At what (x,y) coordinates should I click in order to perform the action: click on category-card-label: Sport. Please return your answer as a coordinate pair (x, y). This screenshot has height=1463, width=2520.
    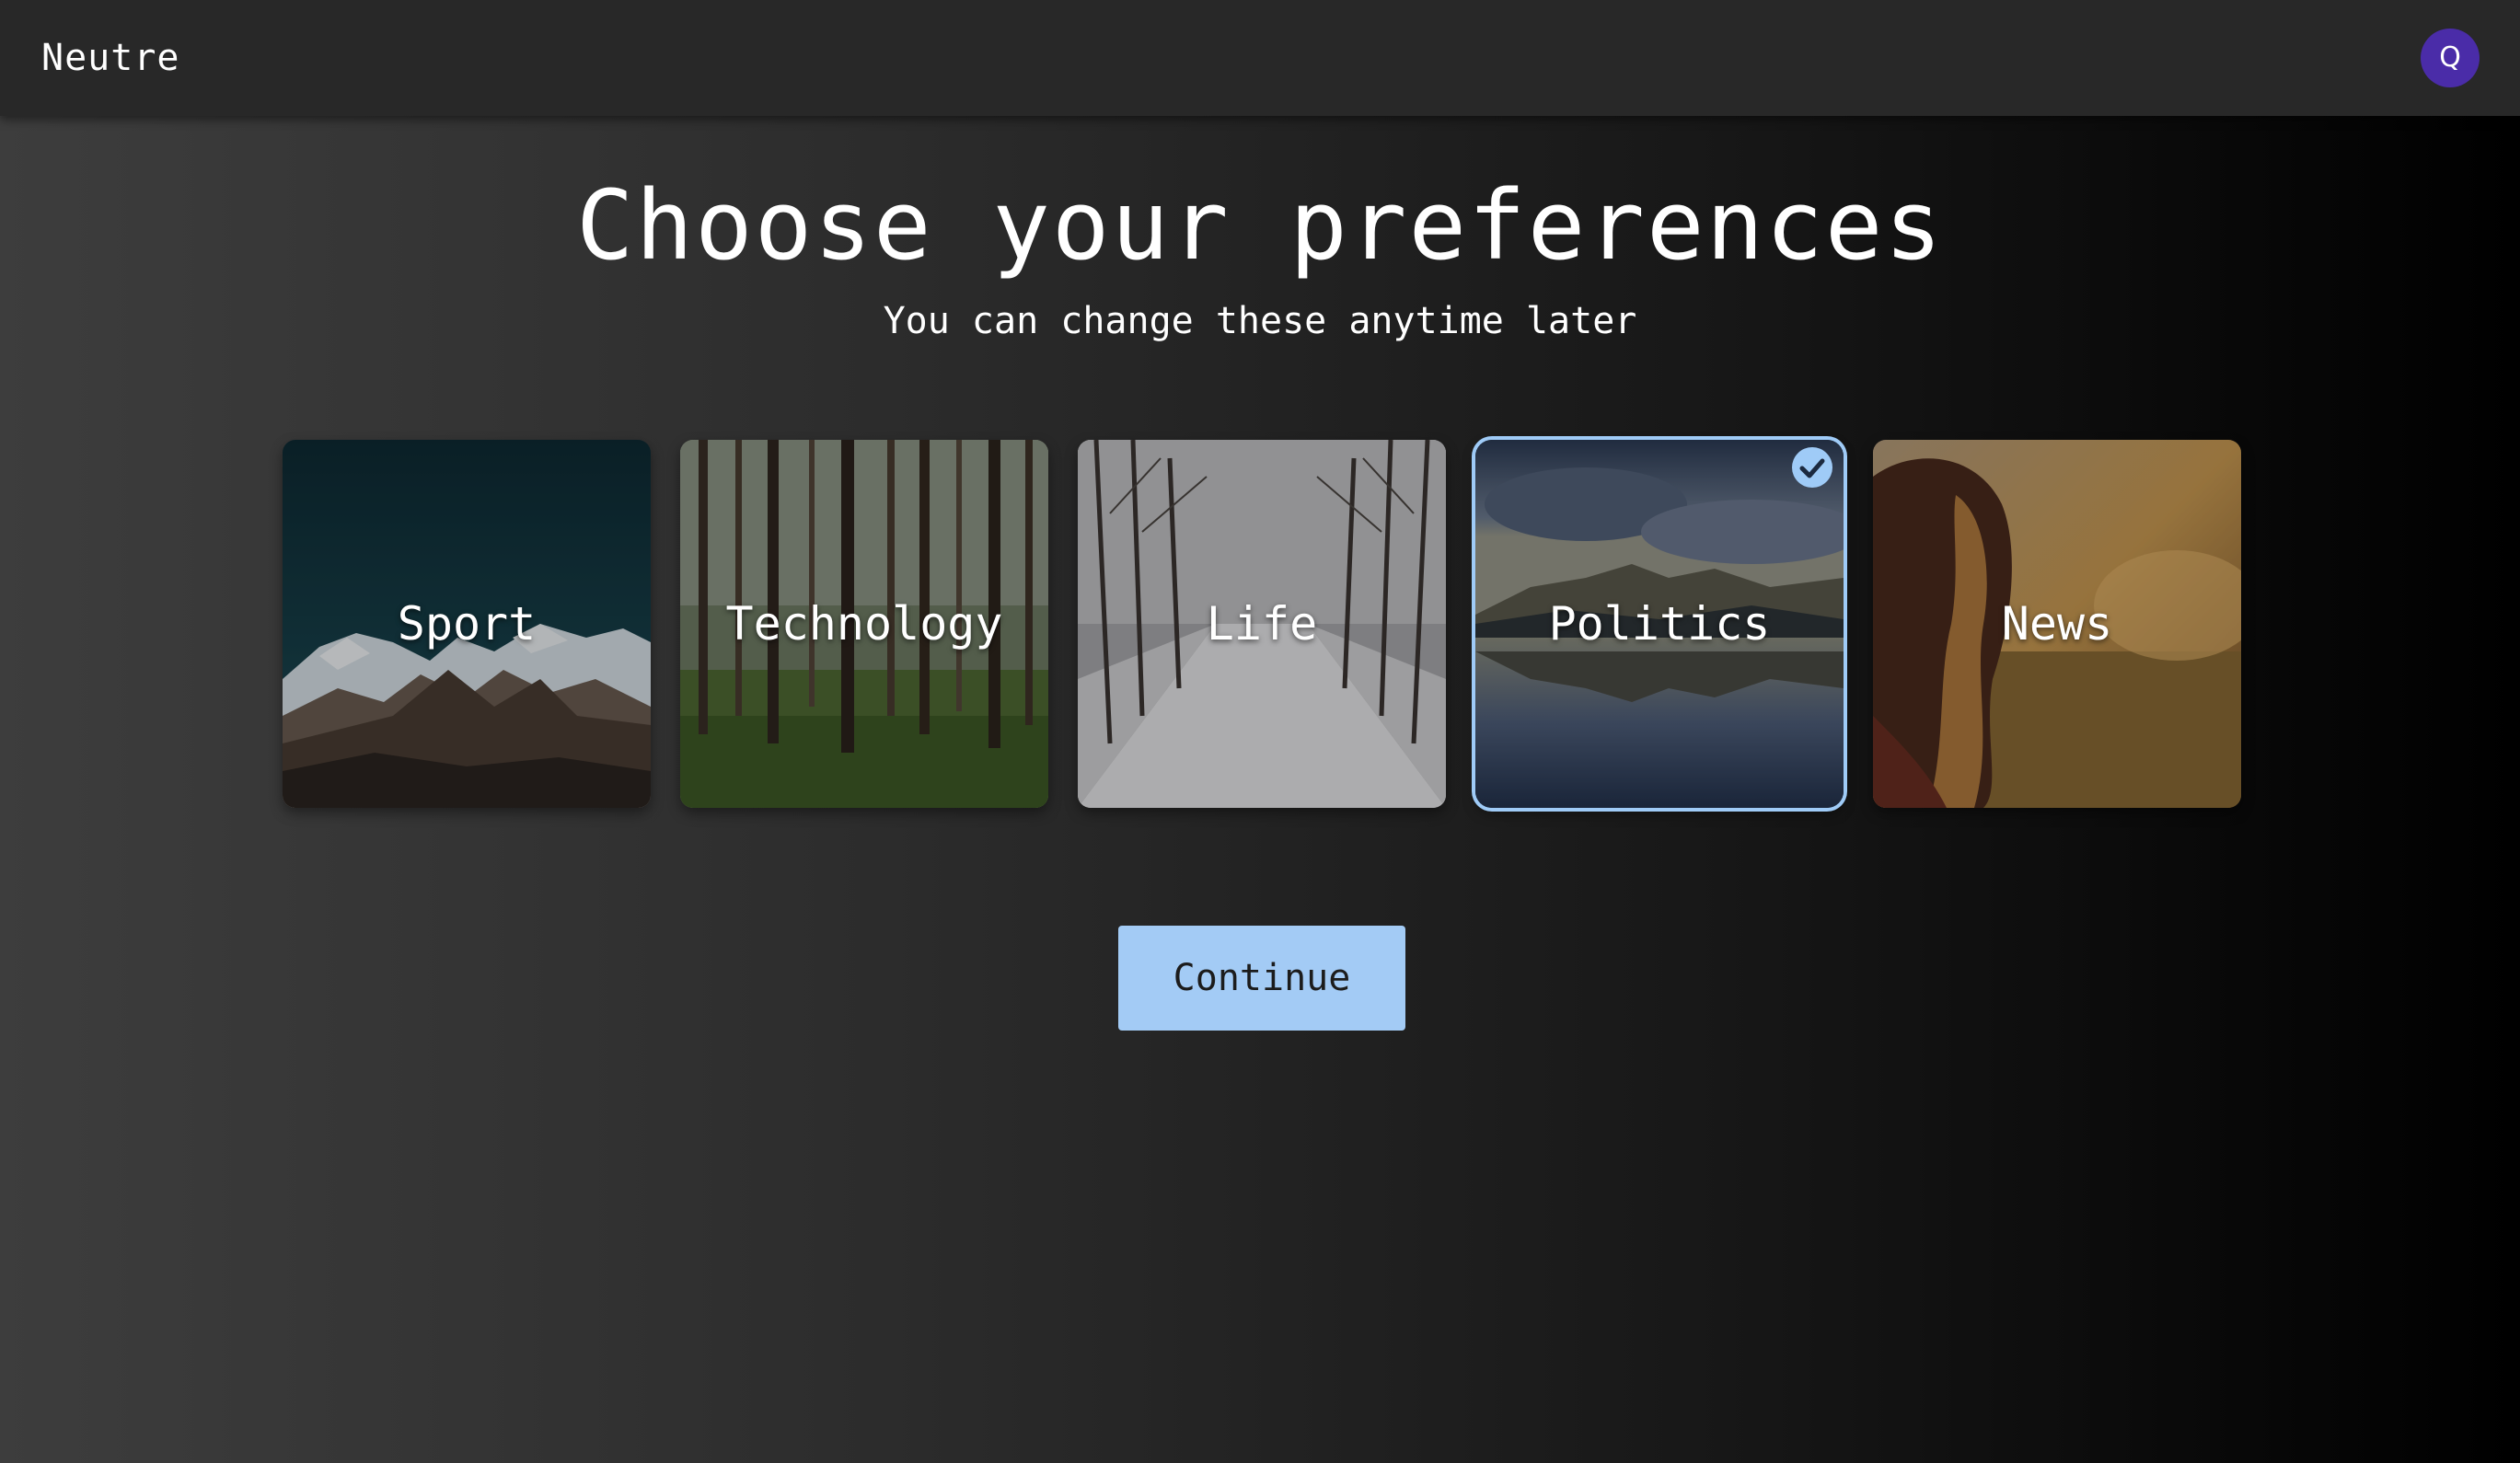
    Looking at the image, I should click on (467, 624).